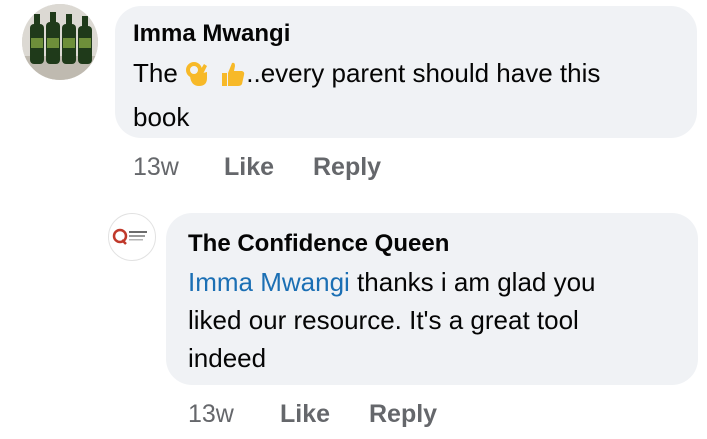 Image resolution: width=707 pixels, height=439 pixels. I want to click on reply-timestamp: 13w, so click(211, 414).